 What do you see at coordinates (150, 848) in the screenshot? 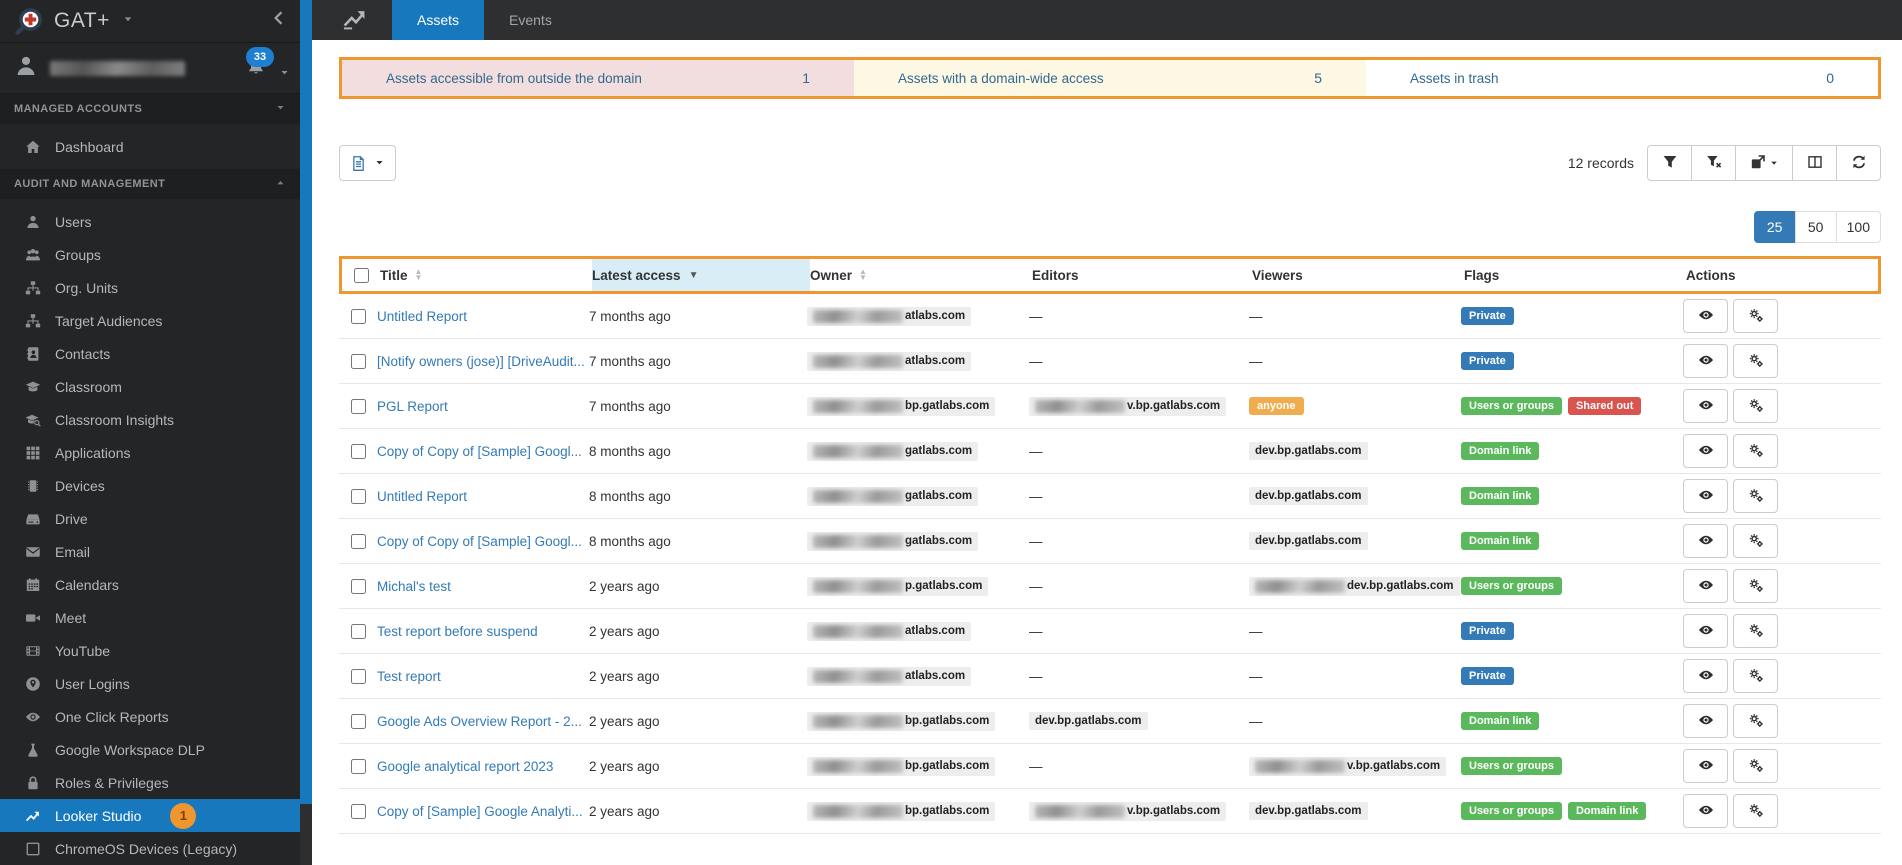
I see `sidebar-item-chromeos-devices-legacy: ChromeOS Devices (Legacy)` at bounding box center [150, 848].